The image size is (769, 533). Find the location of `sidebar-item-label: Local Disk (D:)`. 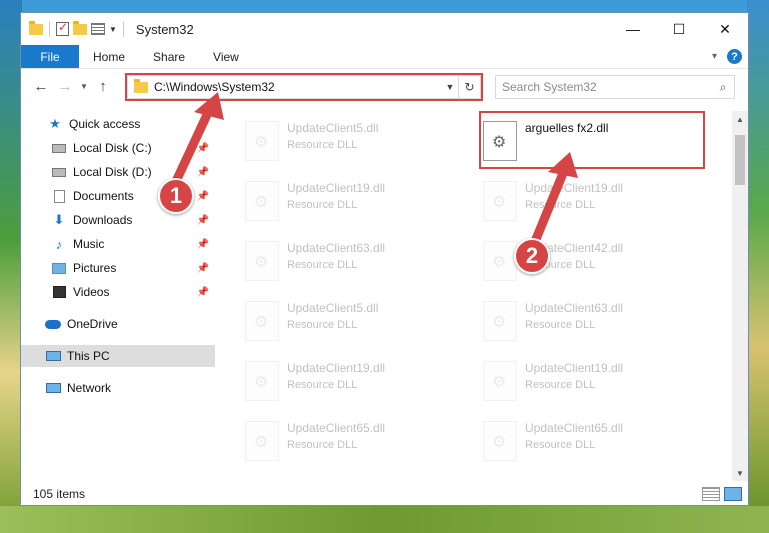

sidebar-item-label: Local Disk (D:) is located at coordinates (112, 172).